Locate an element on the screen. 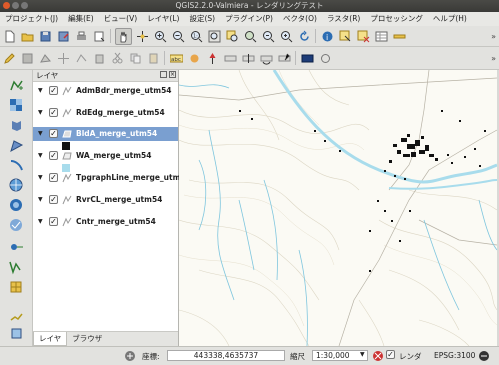 The width and height of the screenshot is (499, 365). menu-vector: ベクタ(O) is located at coordinates (300, 19).